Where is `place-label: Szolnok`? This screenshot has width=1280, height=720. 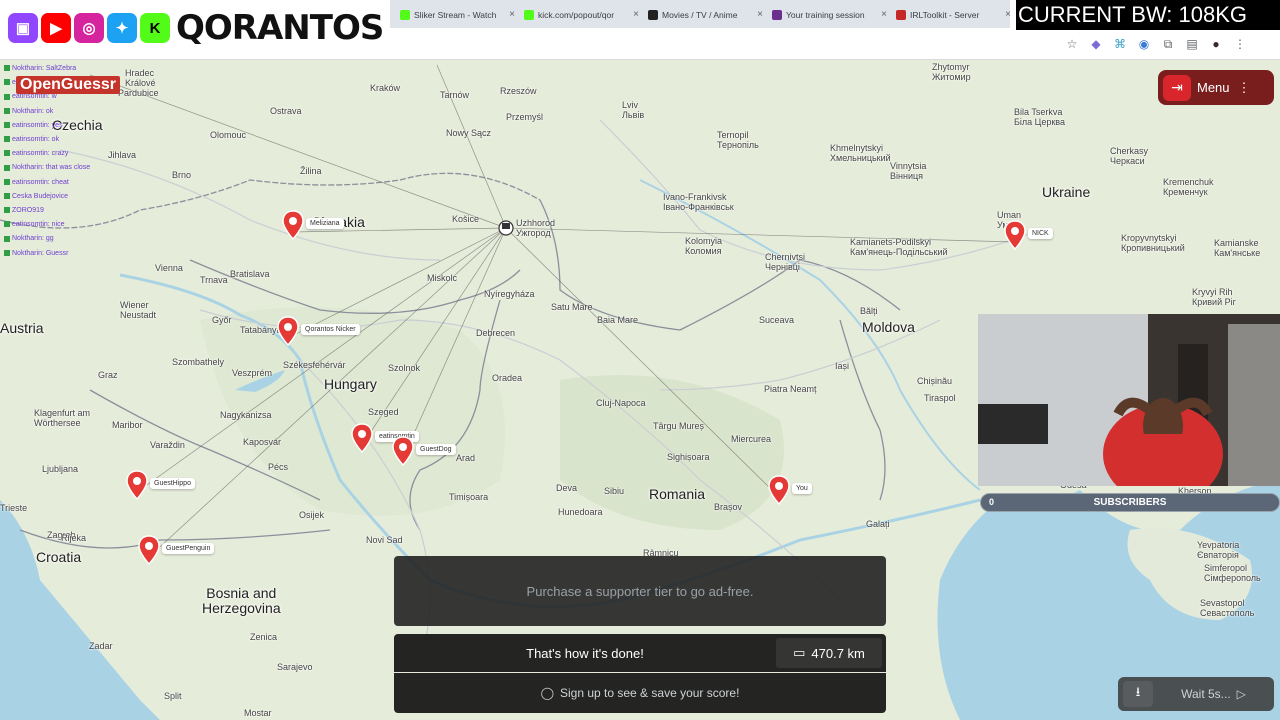 place-label: Szolnok is located at coordinates (404, 368).